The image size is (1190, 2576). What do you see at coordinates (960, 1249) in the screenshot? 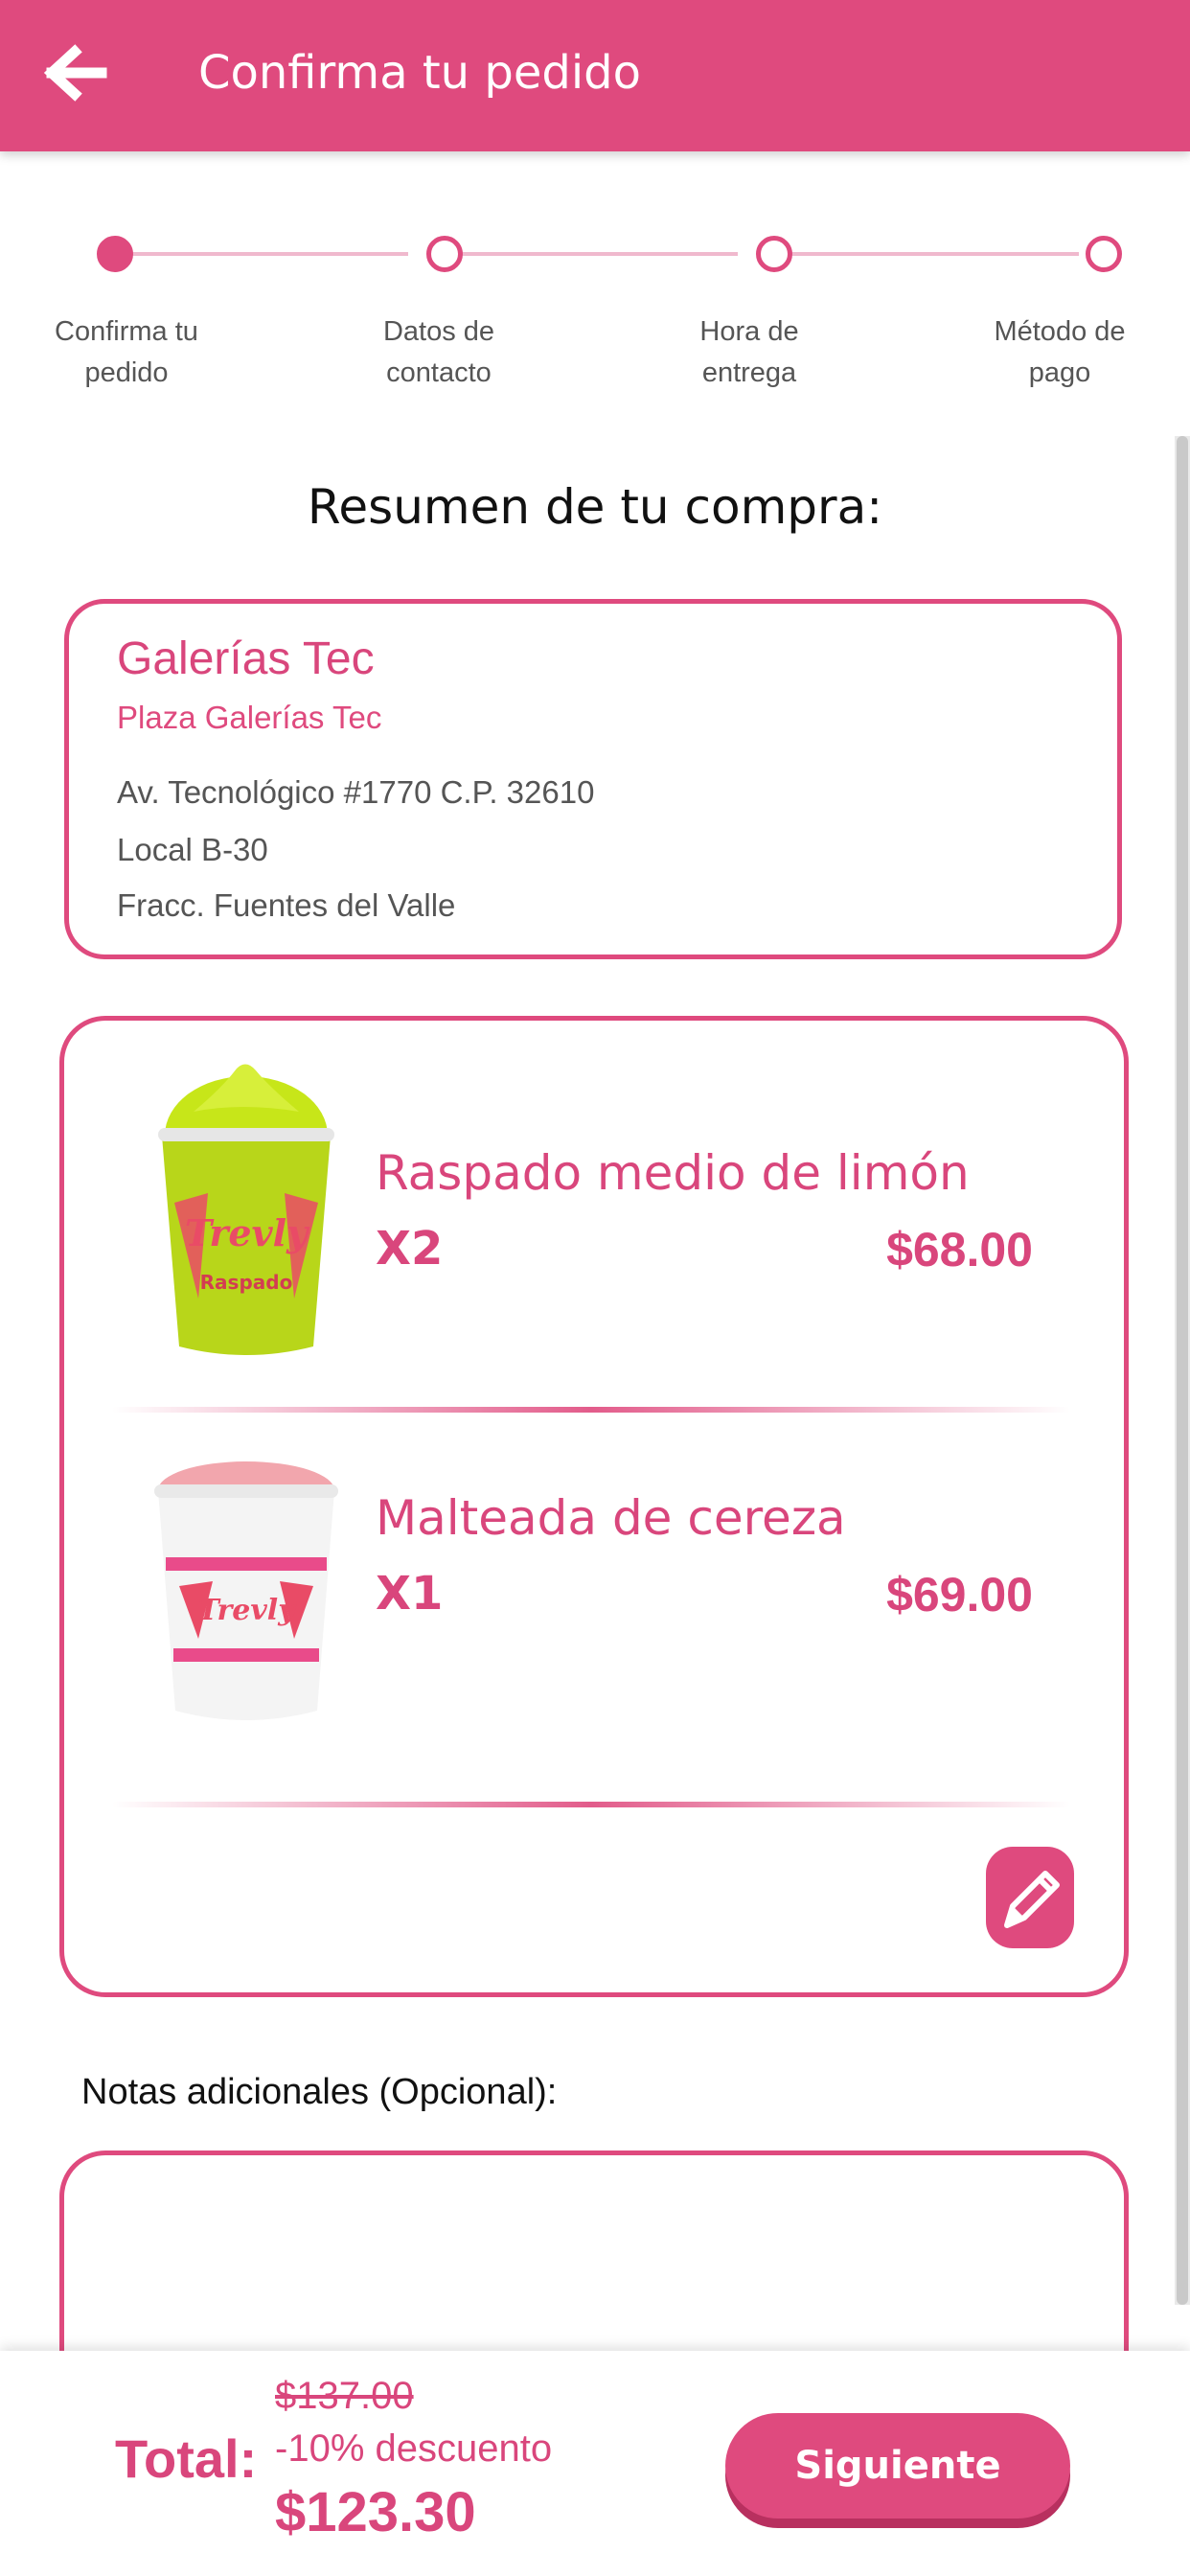
I see `item-price: $68.00` at bounding box center [960, 1249].